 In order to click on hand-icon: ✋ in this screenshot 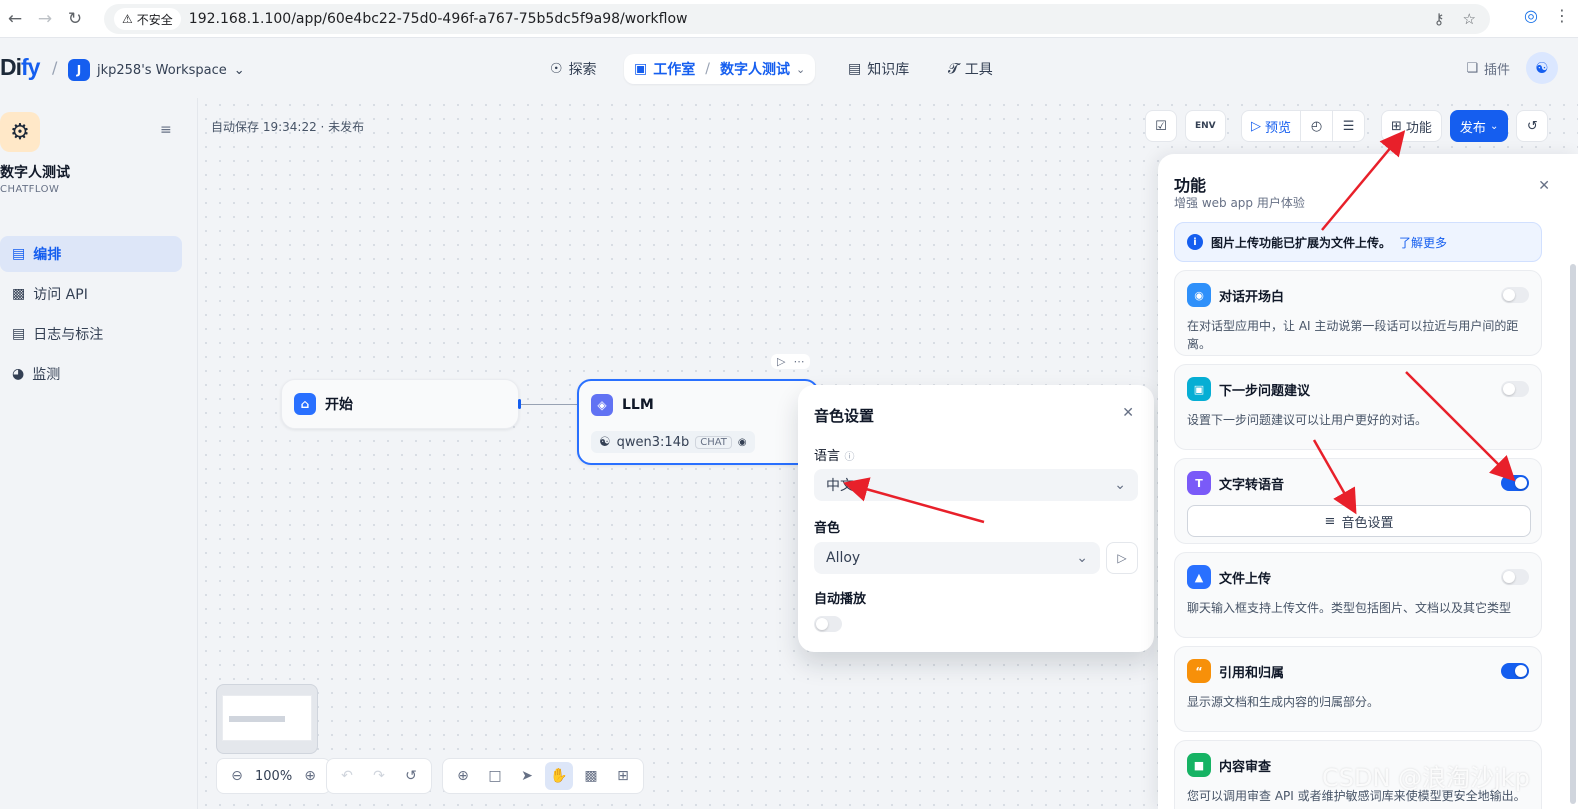, I will do `click(559, 776)`.